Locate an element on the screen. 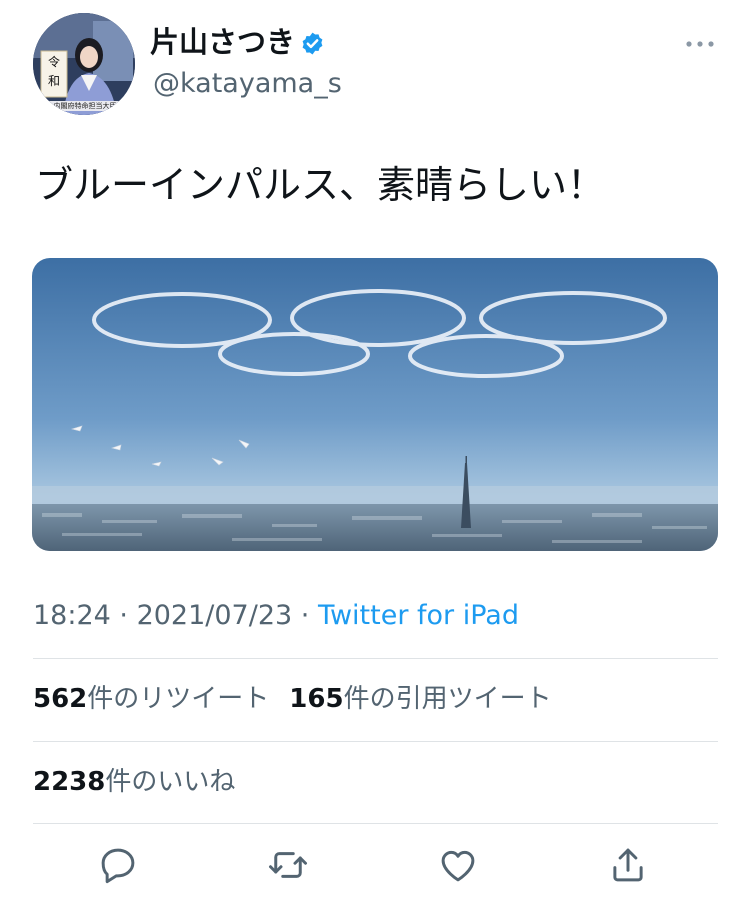 The height and width of the screenshot is (901, 750). likes-stats: 2238件のいいね is located at coordinates (134, 782).